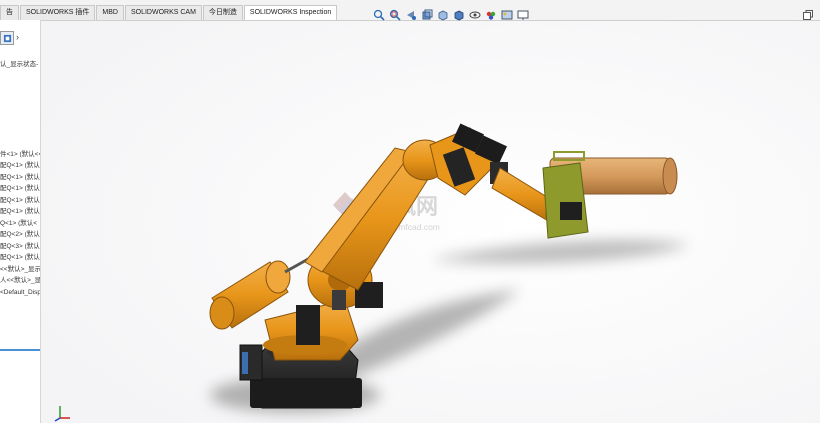 The width and height of the screenshot is (820, 423). I want to click on chevron-right-icon: ›, so click(20, 37).